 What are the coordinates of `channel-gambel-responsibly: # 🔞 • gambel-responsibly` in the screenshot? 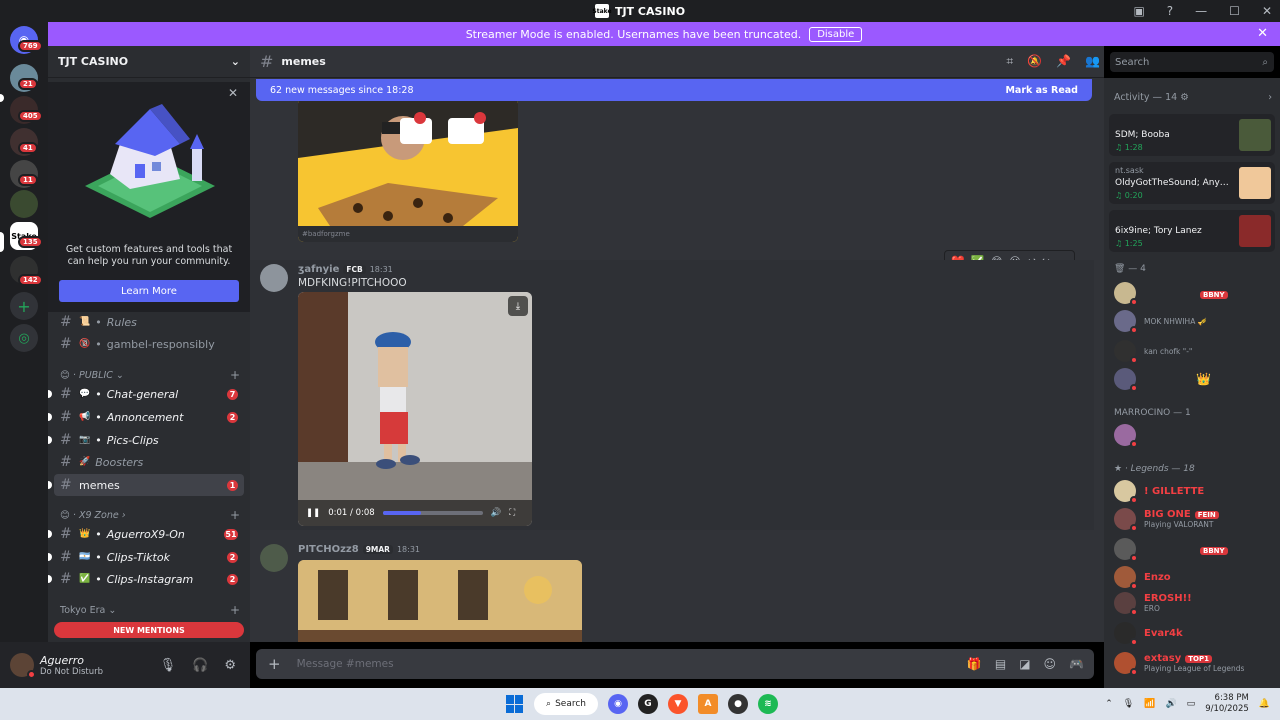 It's located at (149, 344).